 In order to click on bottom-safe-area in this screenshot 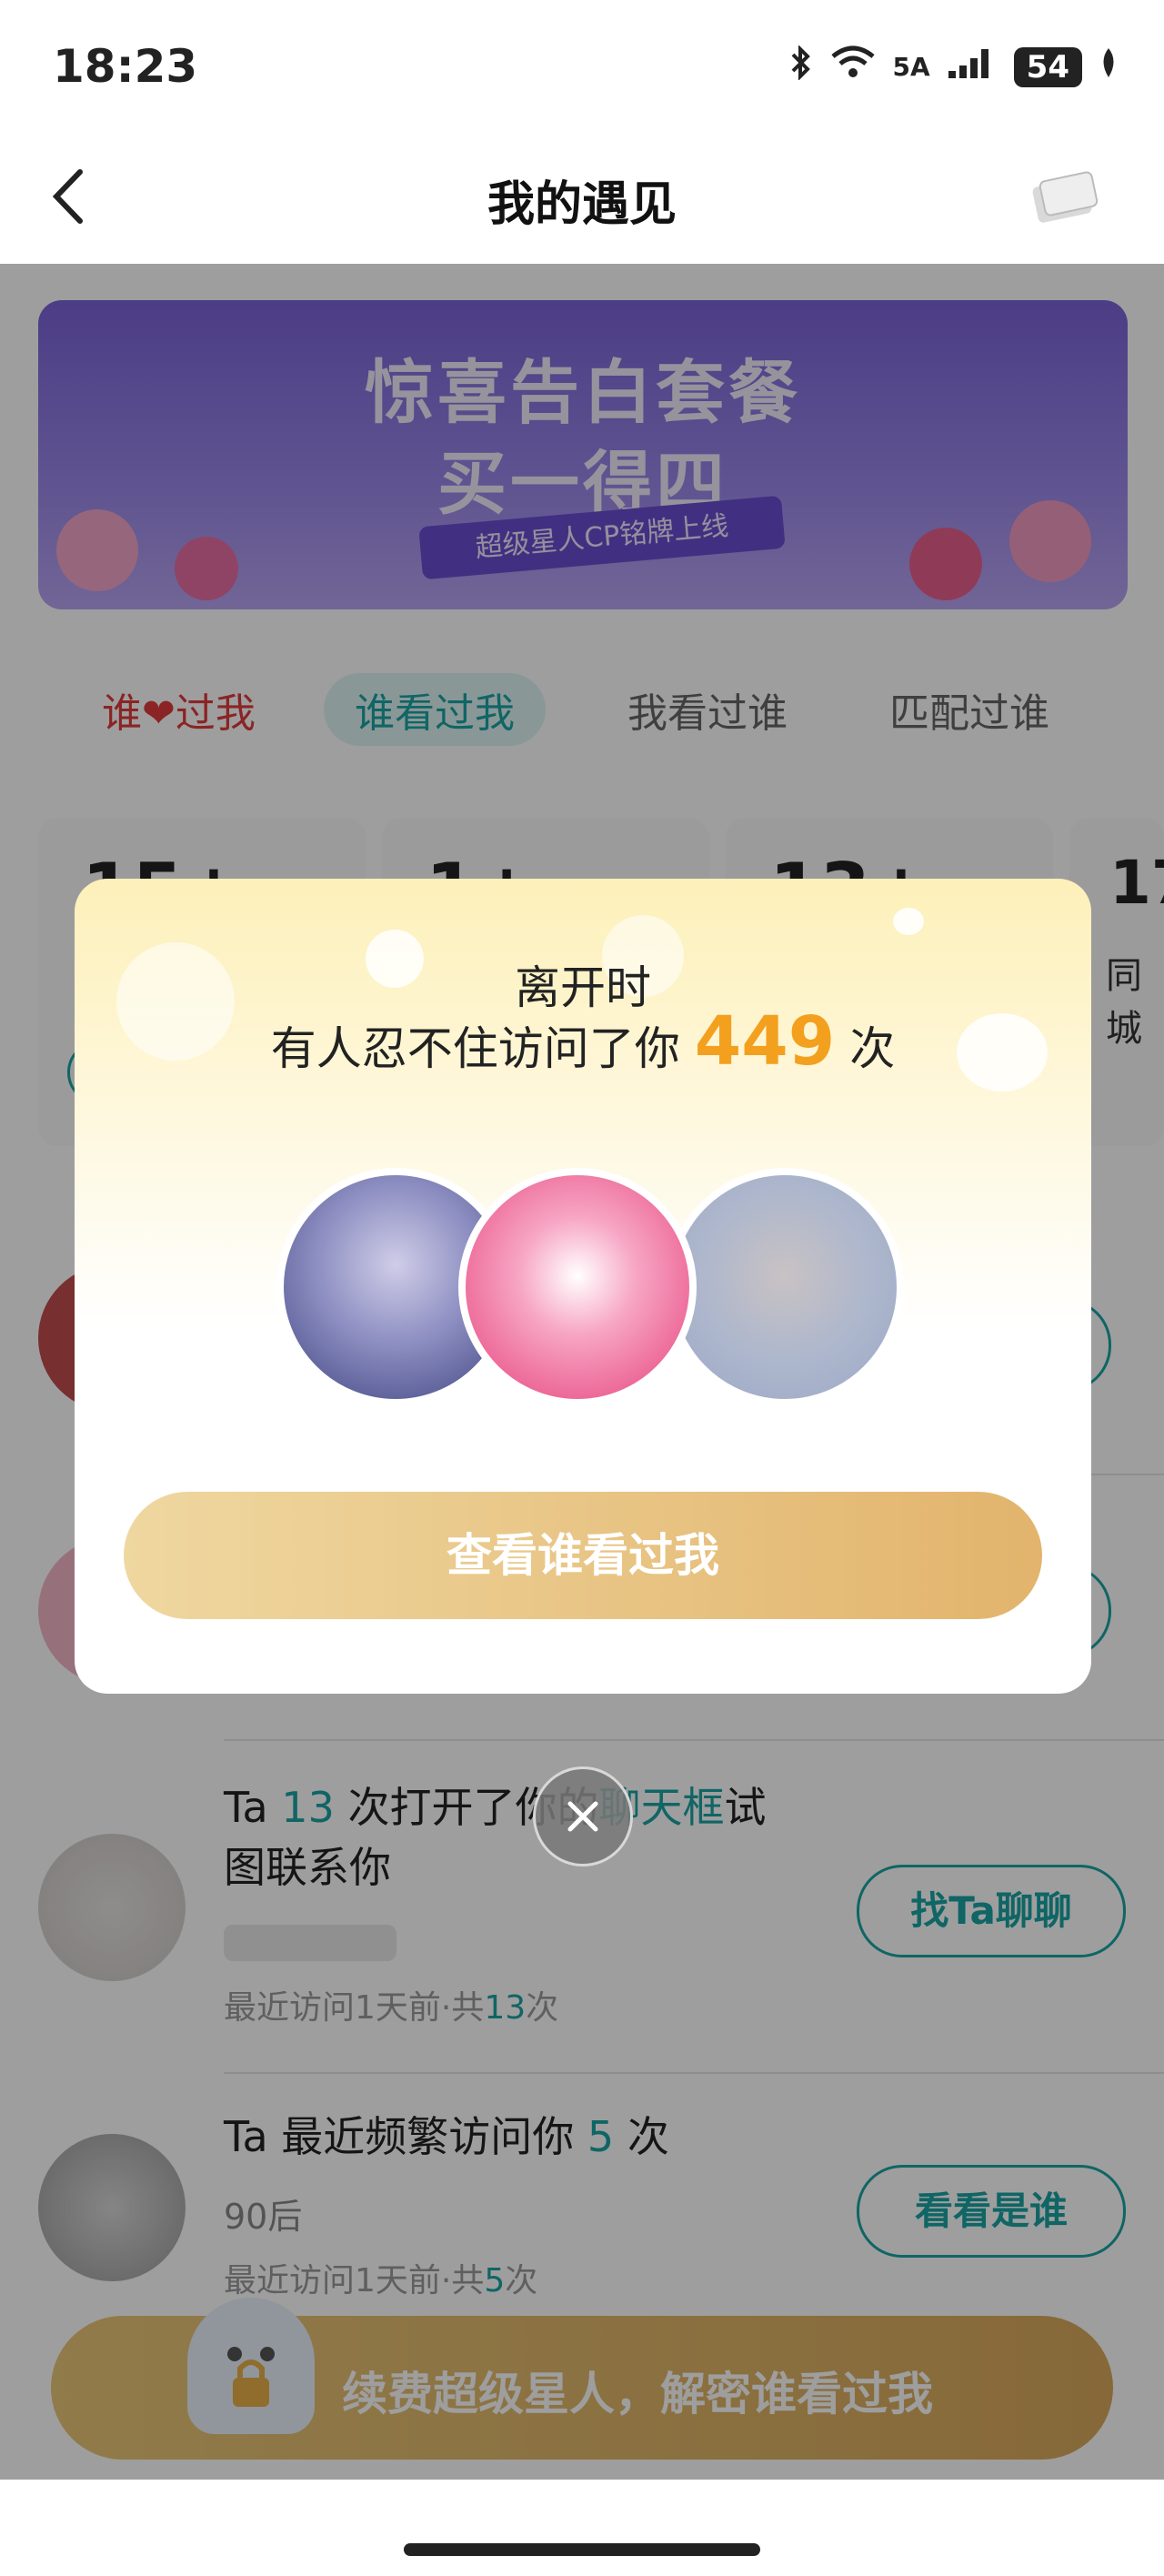, I will do `click(582, 2528)`.